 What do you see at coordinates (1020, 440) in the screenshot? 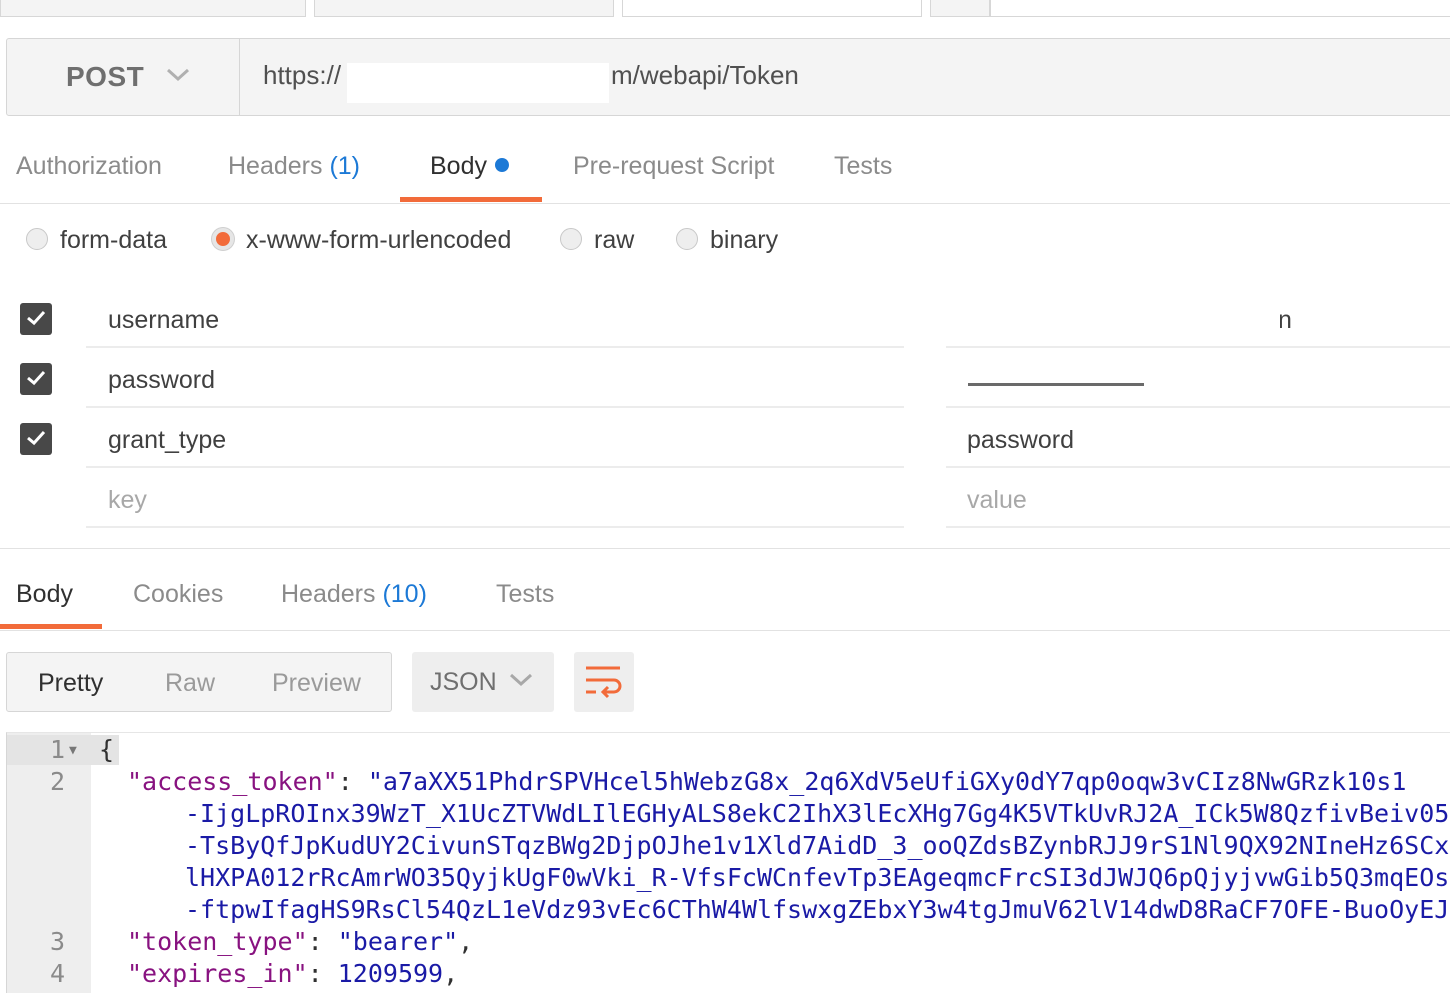
I see `param-value-input: password` at bounding box center [1020, 440].